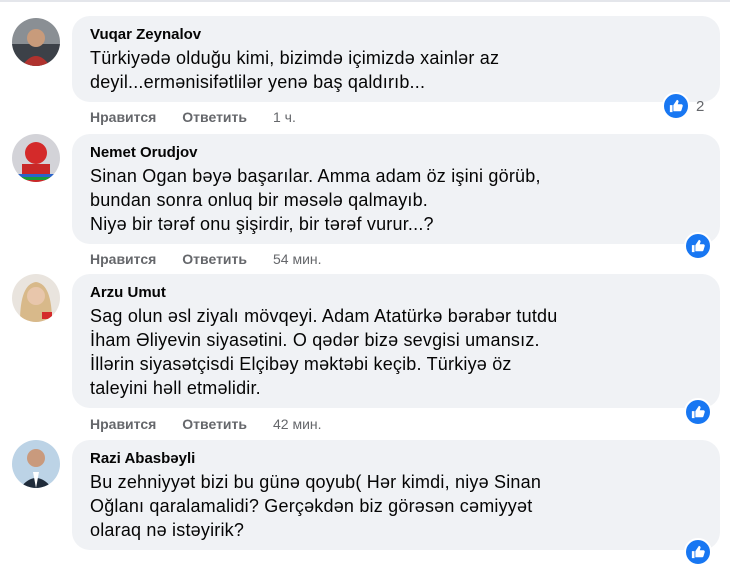  I want to click on reaction-count: 2, so click(700, 106).